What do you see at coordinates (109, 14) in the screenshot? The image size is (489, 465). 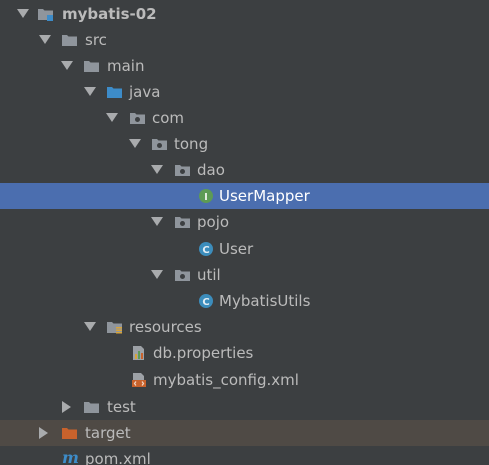 I see `tree-node-label: mybatis-02` at bounding box center [109, 14].